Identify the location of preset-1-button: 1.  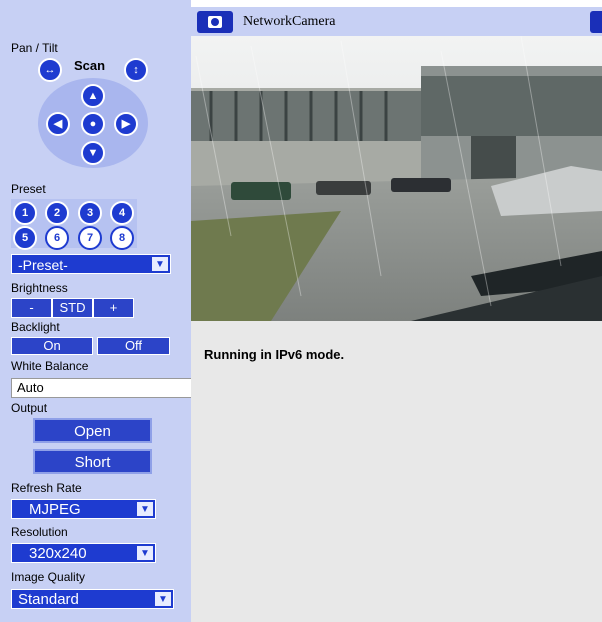
(25, 213).